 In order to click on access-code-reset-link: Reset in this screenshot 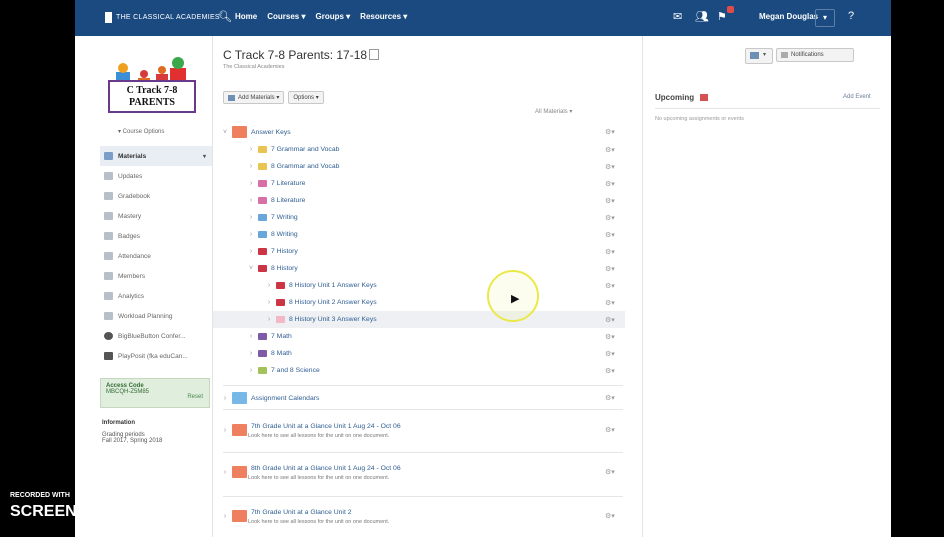, I will do `click(195, 397)`.